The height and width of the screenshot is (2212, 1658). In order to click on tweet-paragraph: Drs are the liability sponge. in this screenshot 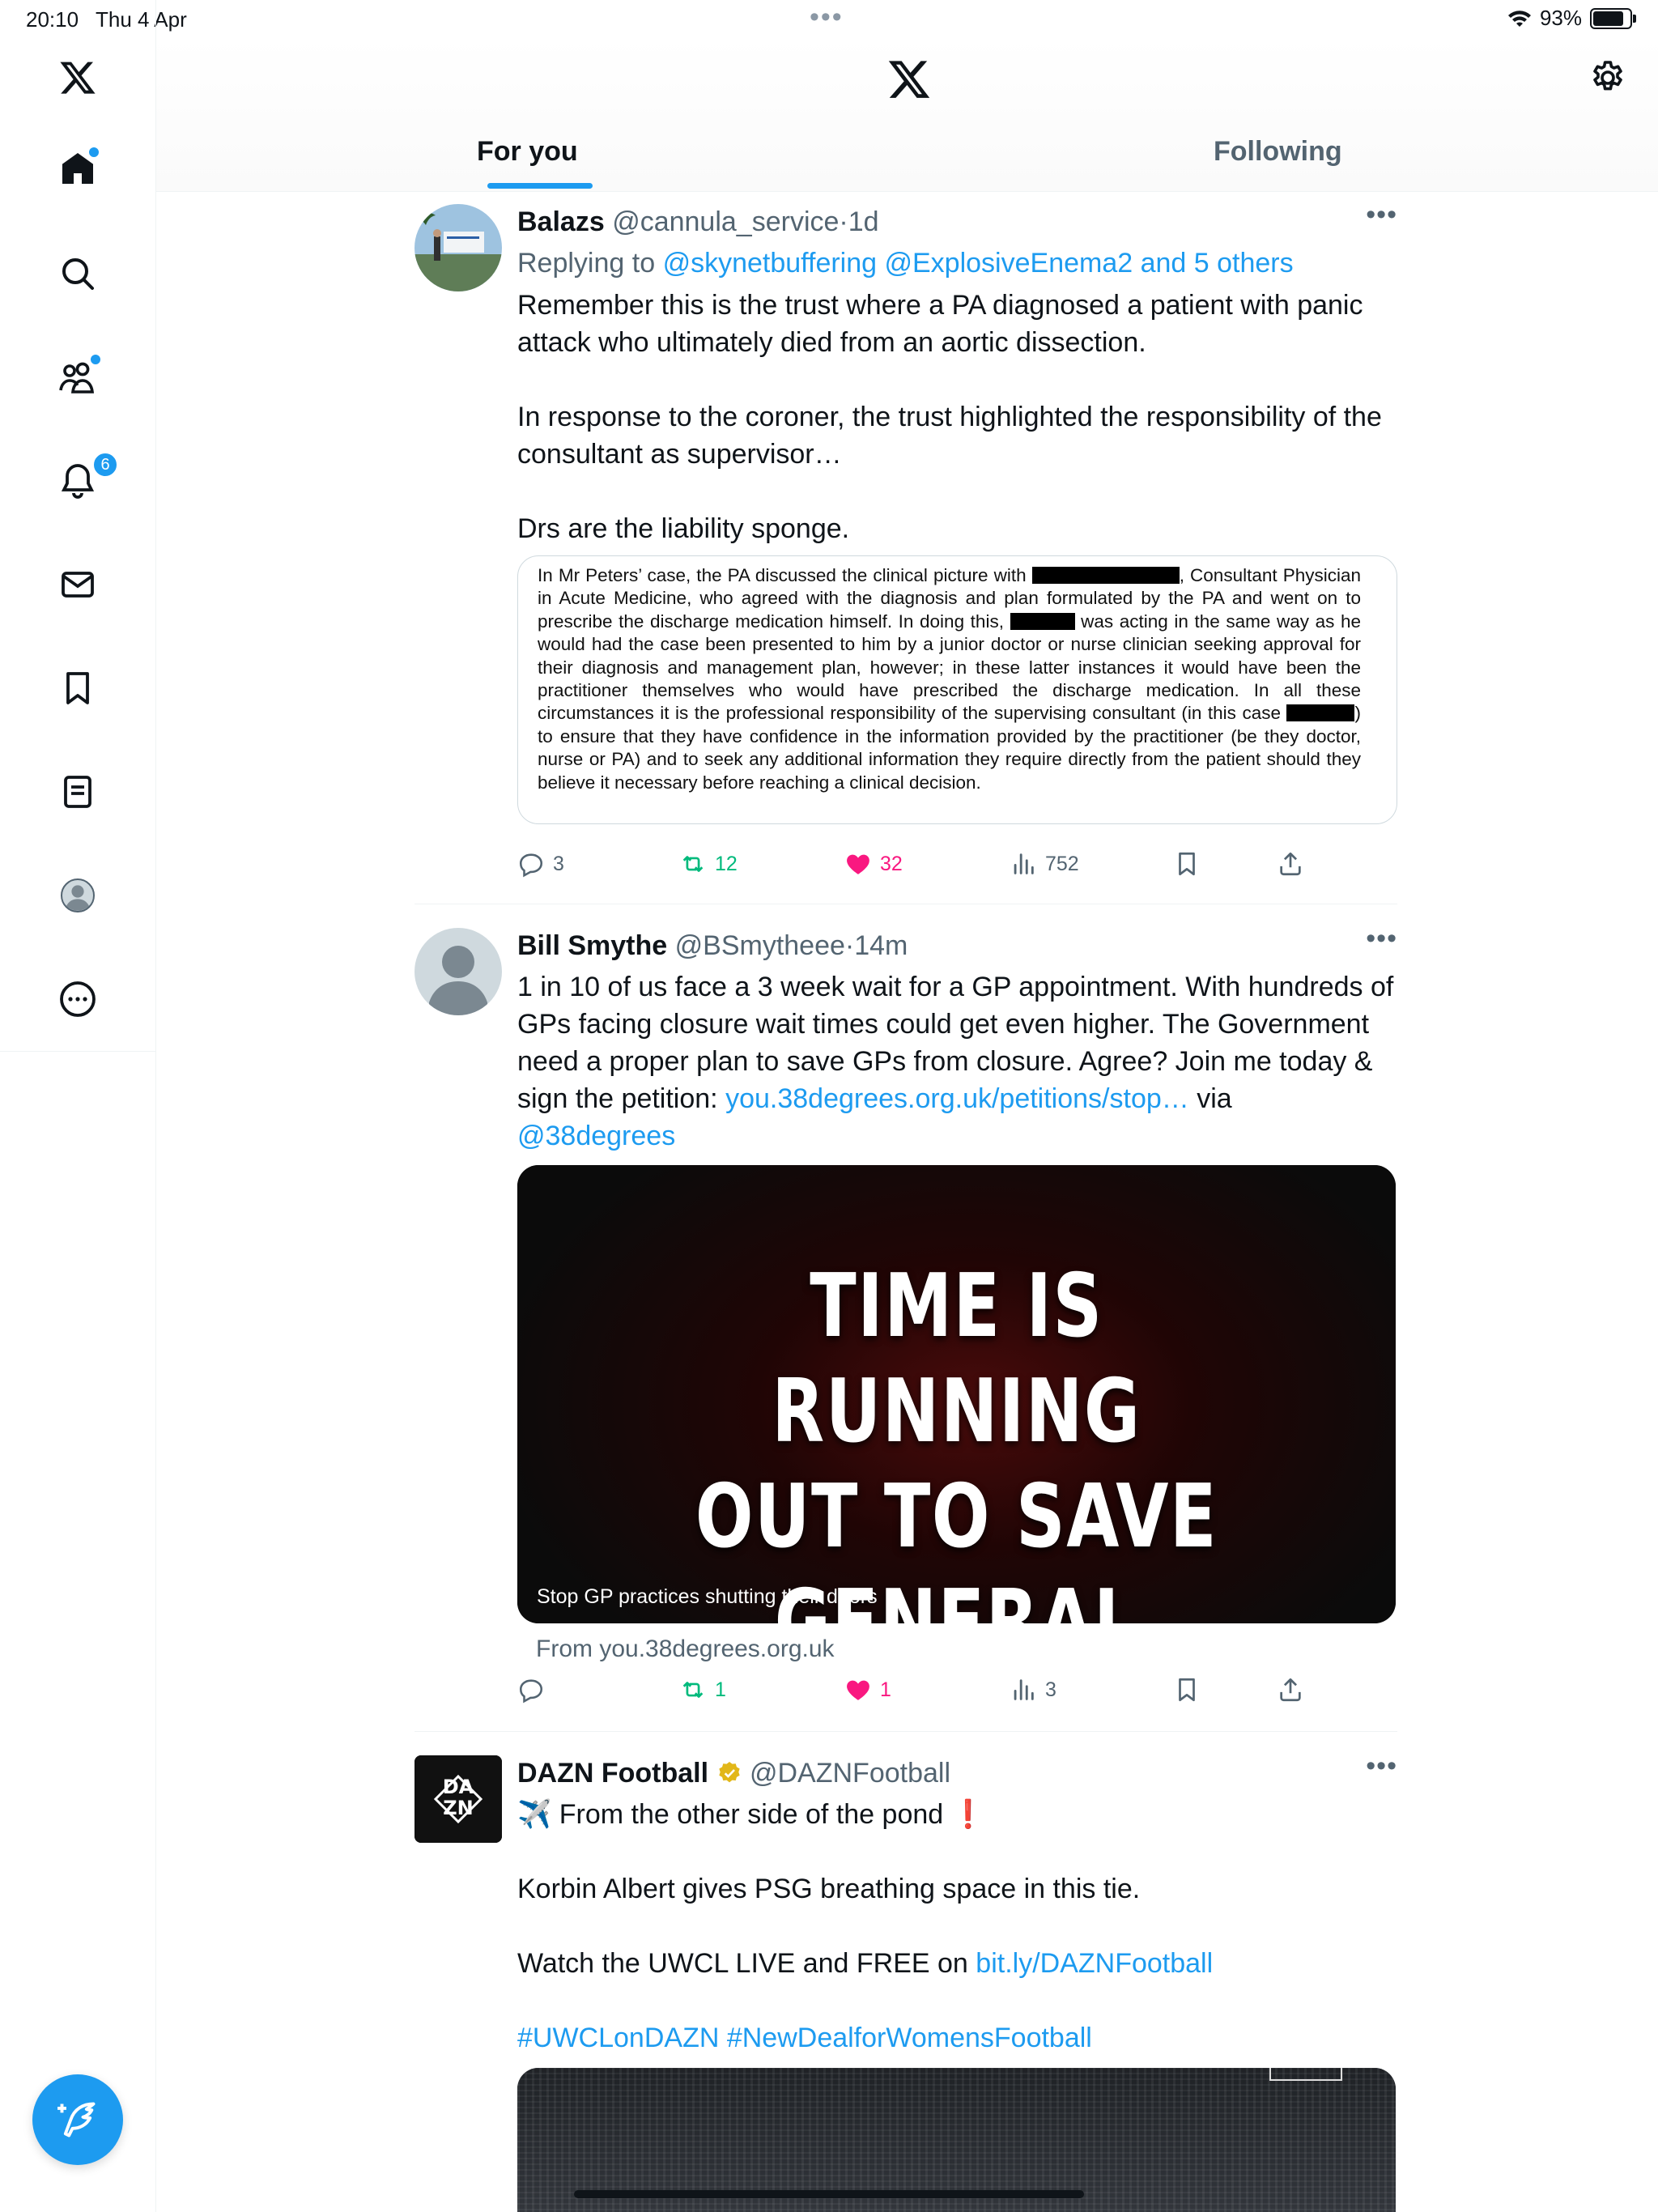, I will do `click(683, 528)`.